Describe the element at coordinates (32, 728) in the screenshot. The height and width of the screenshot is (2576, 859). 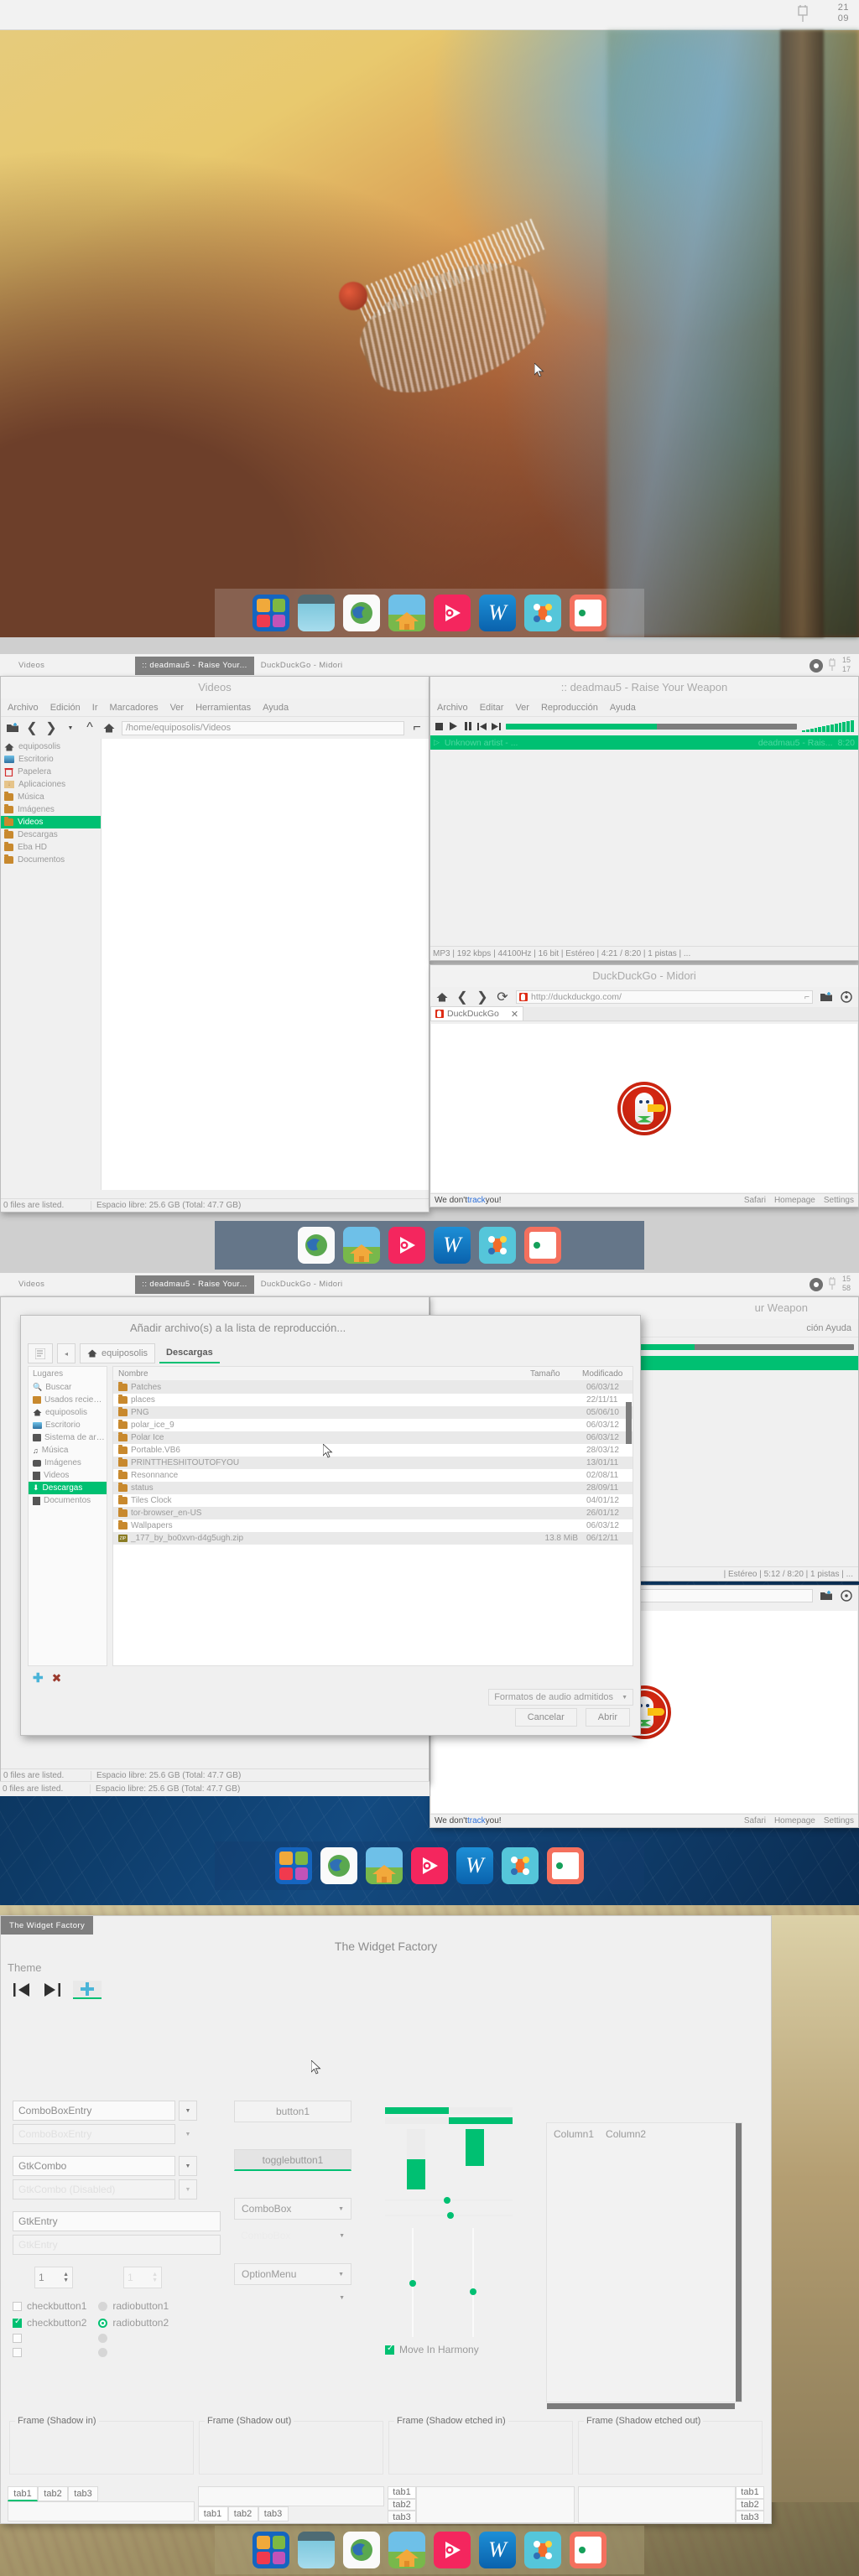
I see `back-icon: ❮` at that location.